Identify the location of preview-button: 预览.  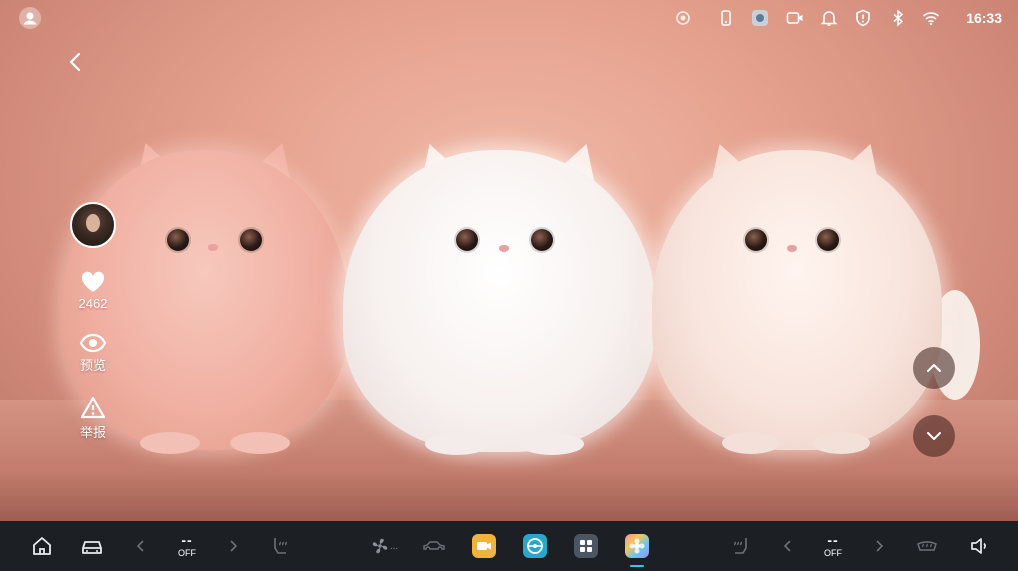
(93, 353).